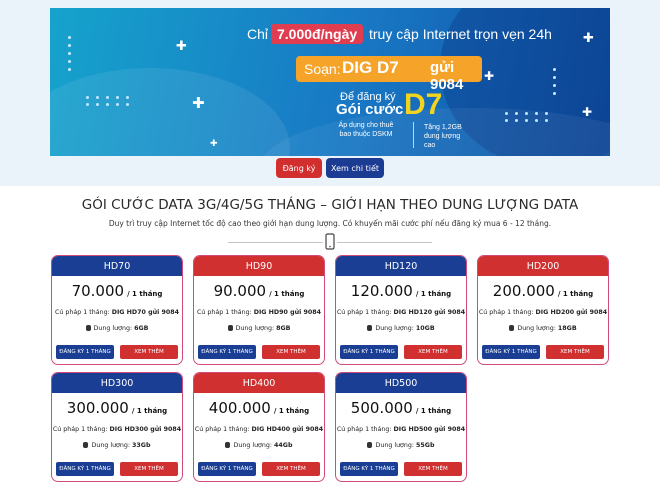 The width and height of the screenshot is (660, 494). I want to click on sms-compose-label: Soạn:, so click(322, 69).